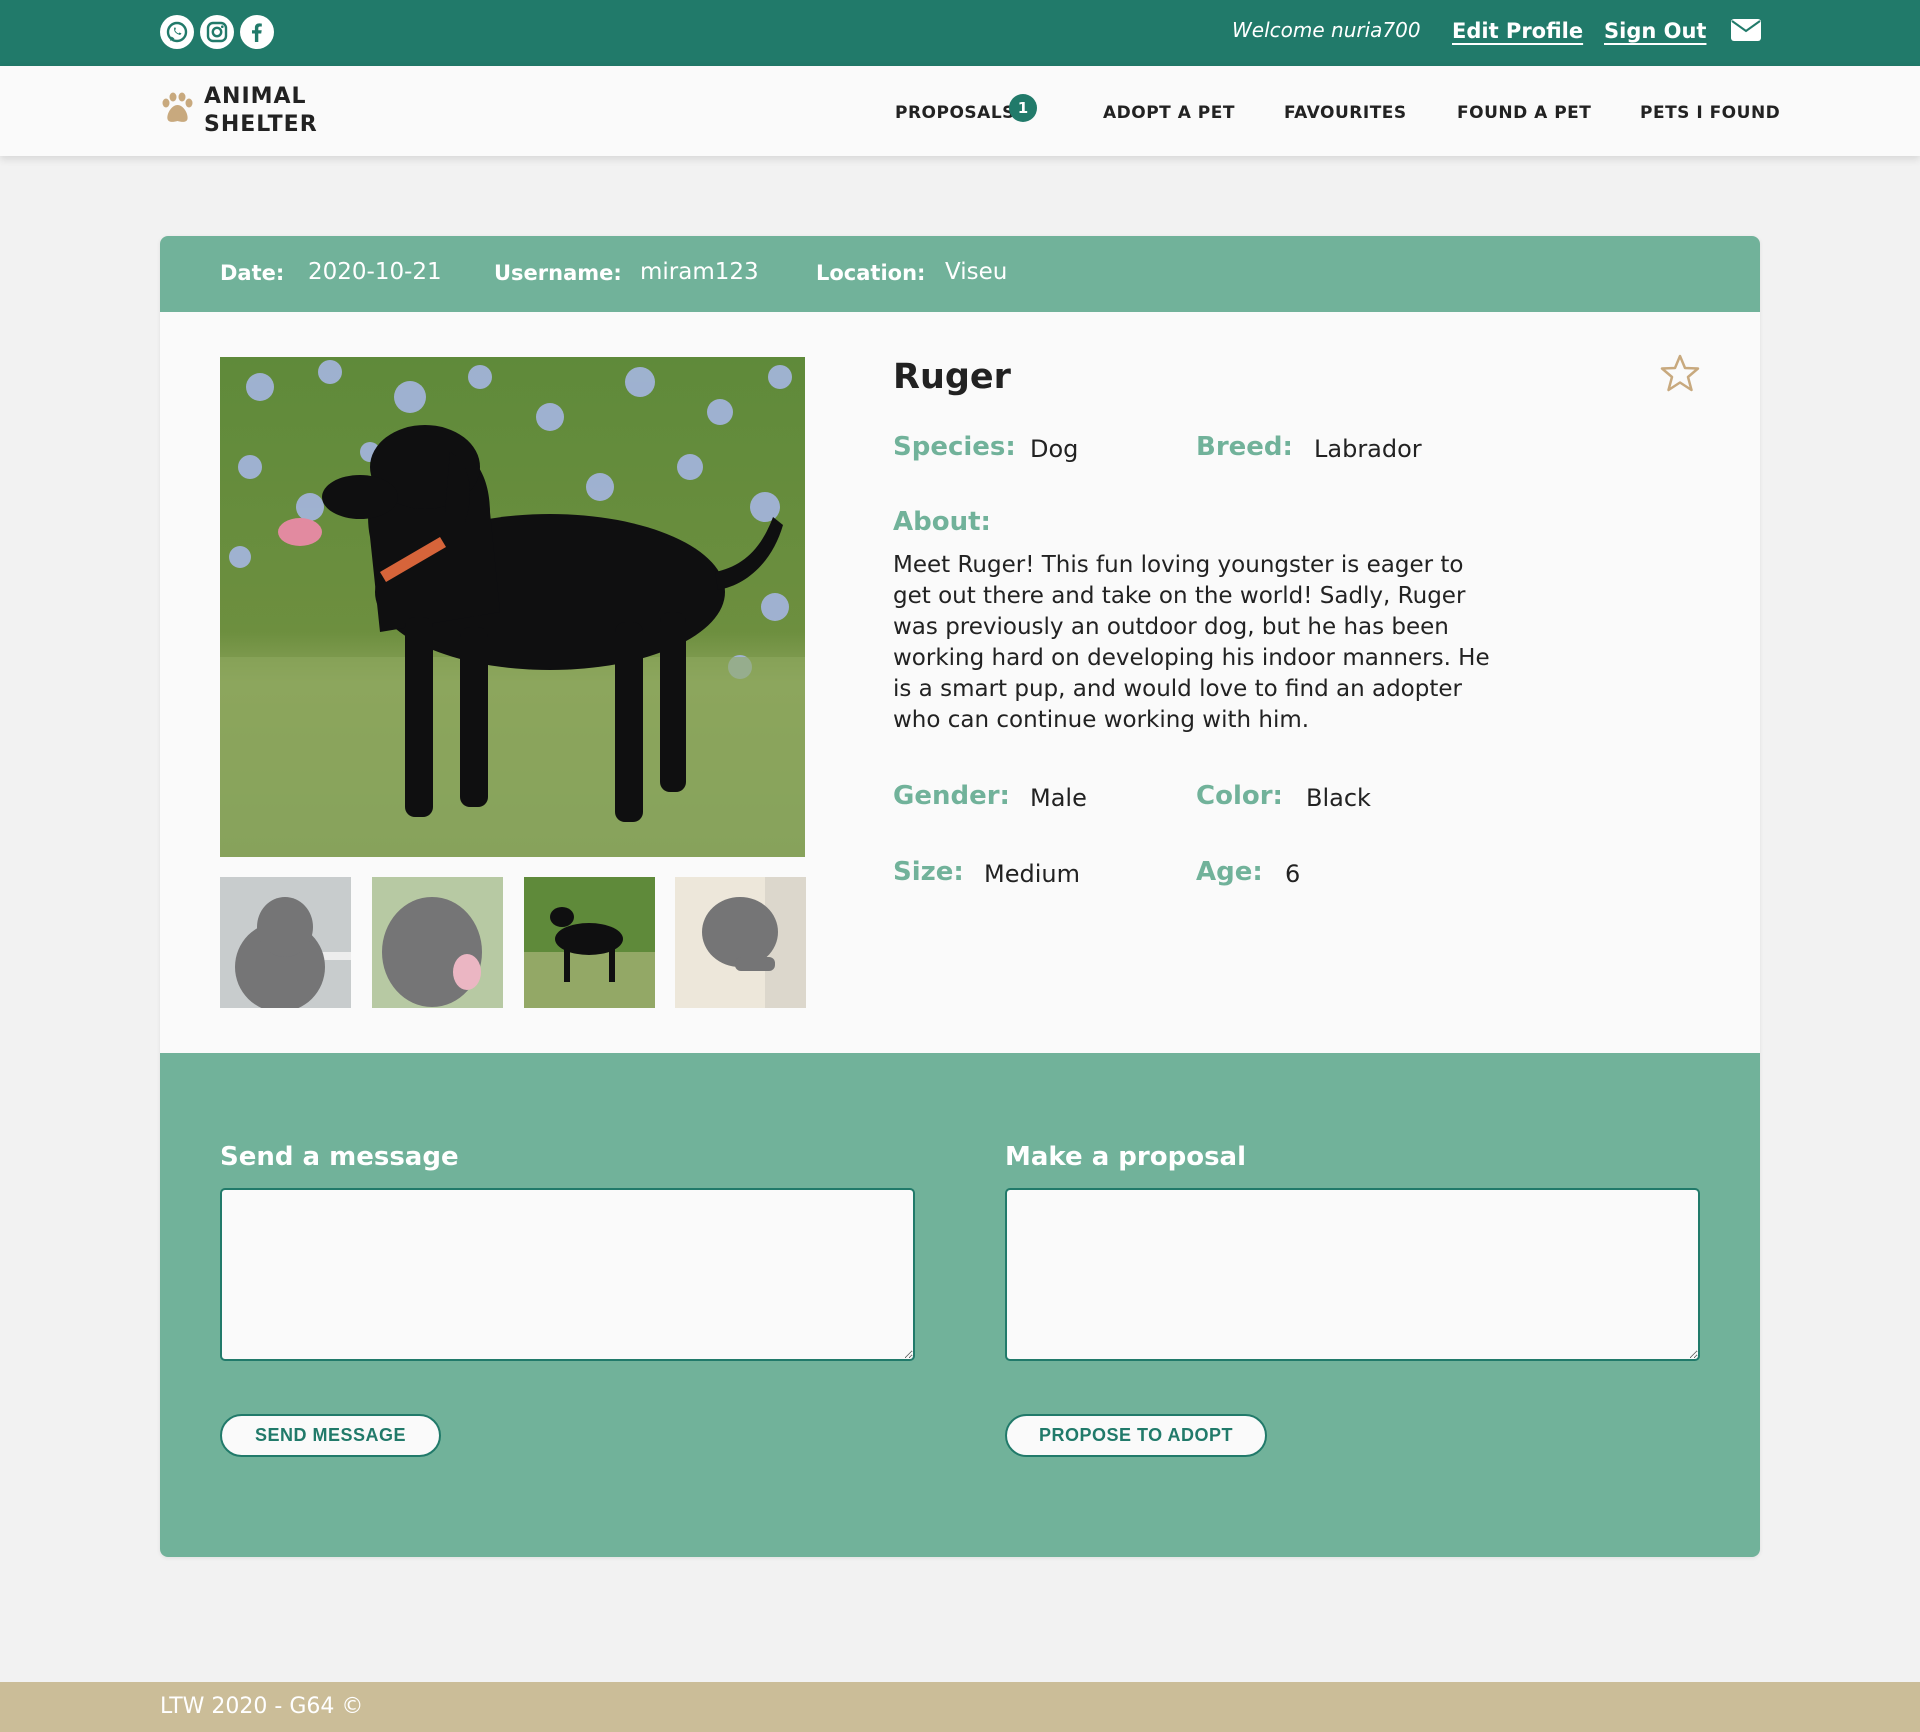 This screenshot has width=1920, height=1732. I want to click on logo-line-1: ANIMAL, so click(255, 96).